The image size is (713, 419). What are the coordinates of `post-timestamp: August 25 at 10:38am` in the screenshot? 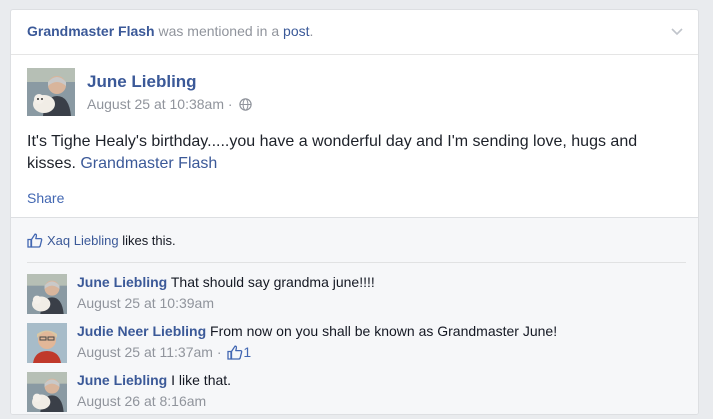 It's located at (155, 104).